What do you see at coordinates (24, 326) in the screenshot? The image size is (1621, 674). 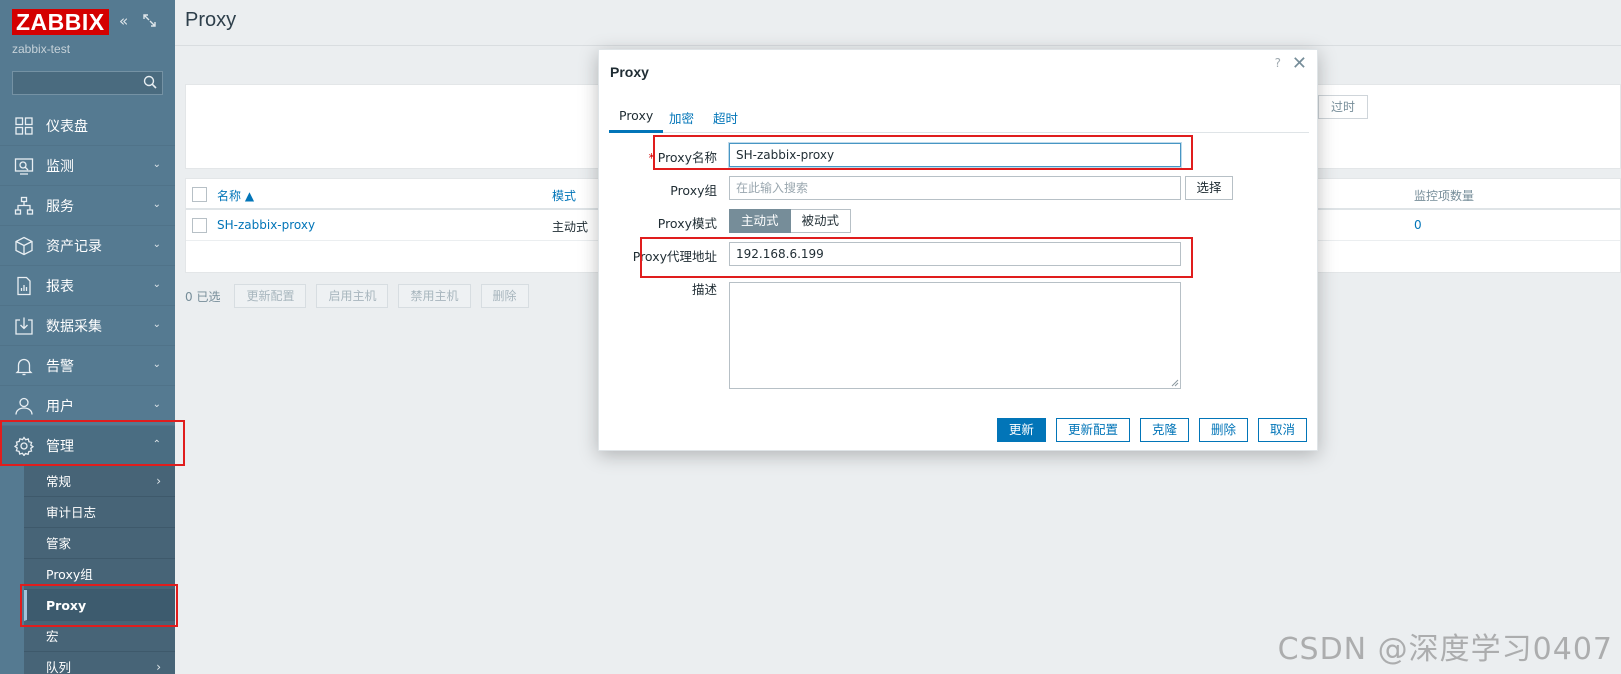 I see `data-collection-icon` at bounding box center [24, 326].